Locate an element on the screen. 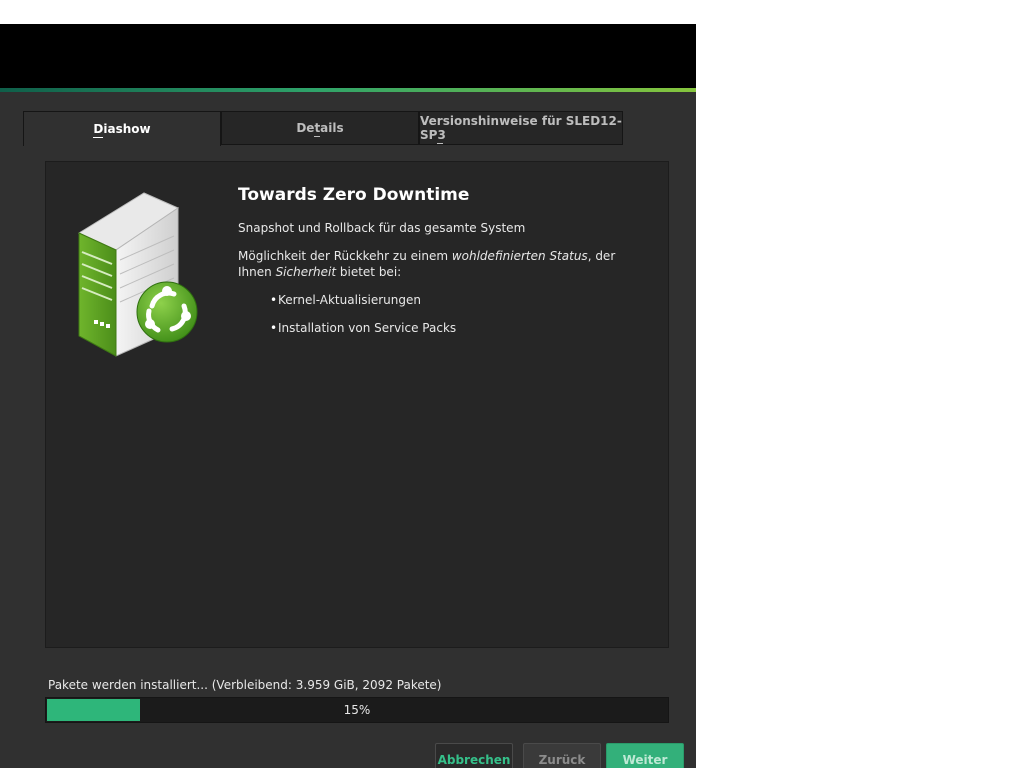  install-progress-bar: 15% is located at coordinates (357, 710).